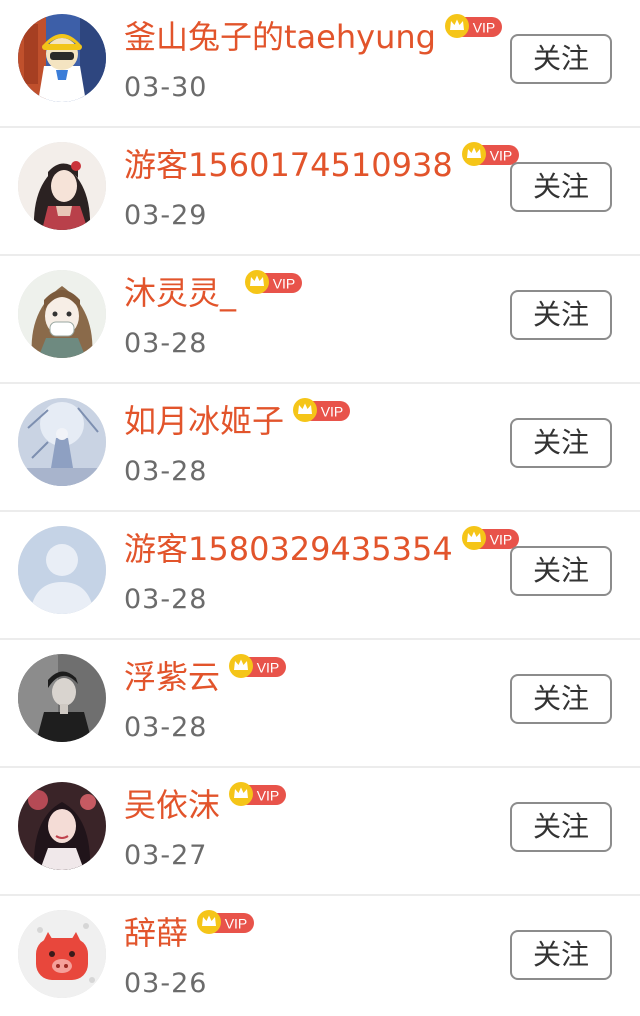  I want to click on anime-girl-avatar-icon, so click(62, 186).